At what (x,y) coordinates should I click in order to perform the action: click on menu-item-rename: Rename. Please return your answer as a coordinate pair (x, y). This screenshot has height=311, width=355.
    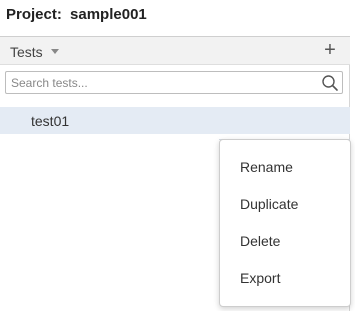
    Looking at the image, I should click on (285, 168).